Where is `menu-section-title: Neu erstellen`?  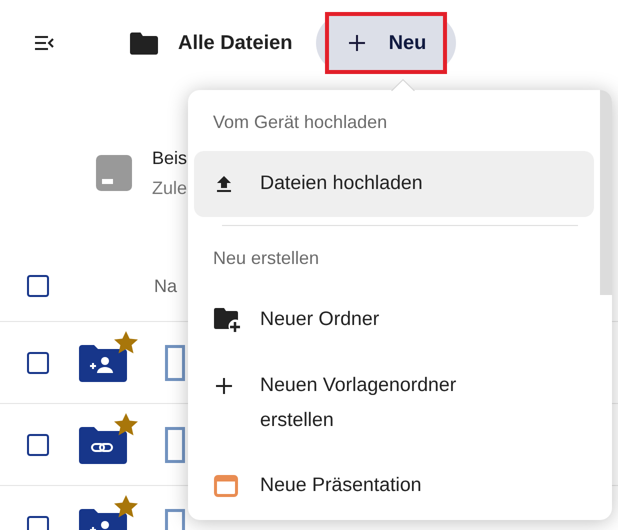 menu-section-title: Neu erstellen is located at coordinates (266, 258).